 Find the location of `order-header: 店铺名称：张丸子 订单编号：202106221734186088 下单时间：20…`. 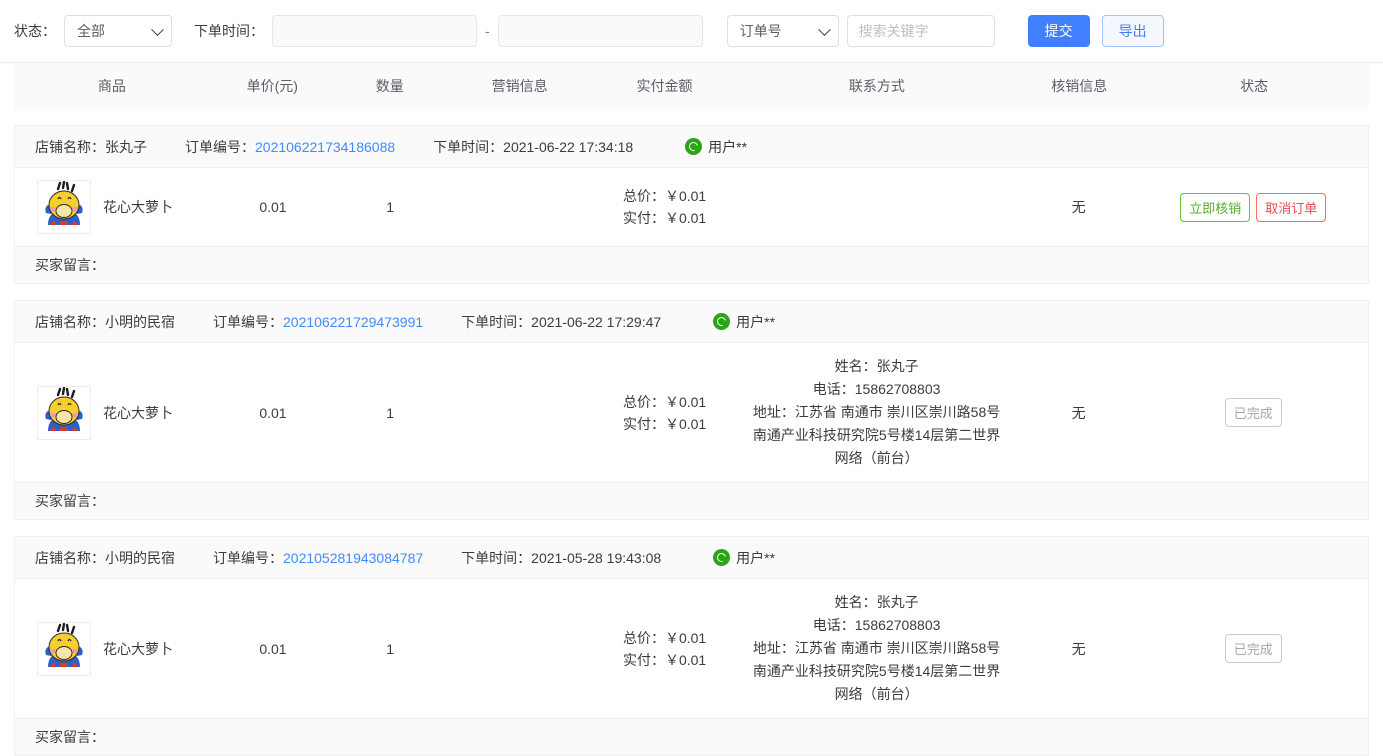

order-header: 店铺名称：张丸子 订单编号：202106221734186088 下单时间：20… is located at coordinates (691, 146).